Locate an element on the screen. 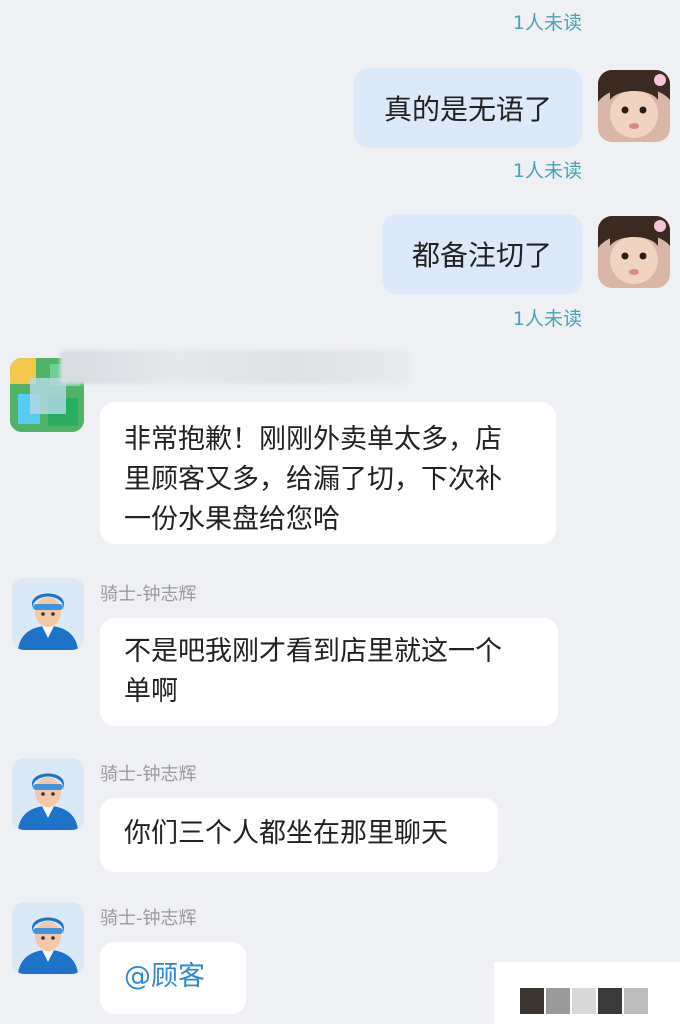 The image size is (680, 1024). mention-link: @顾客 is located at coordinates (173, 977).